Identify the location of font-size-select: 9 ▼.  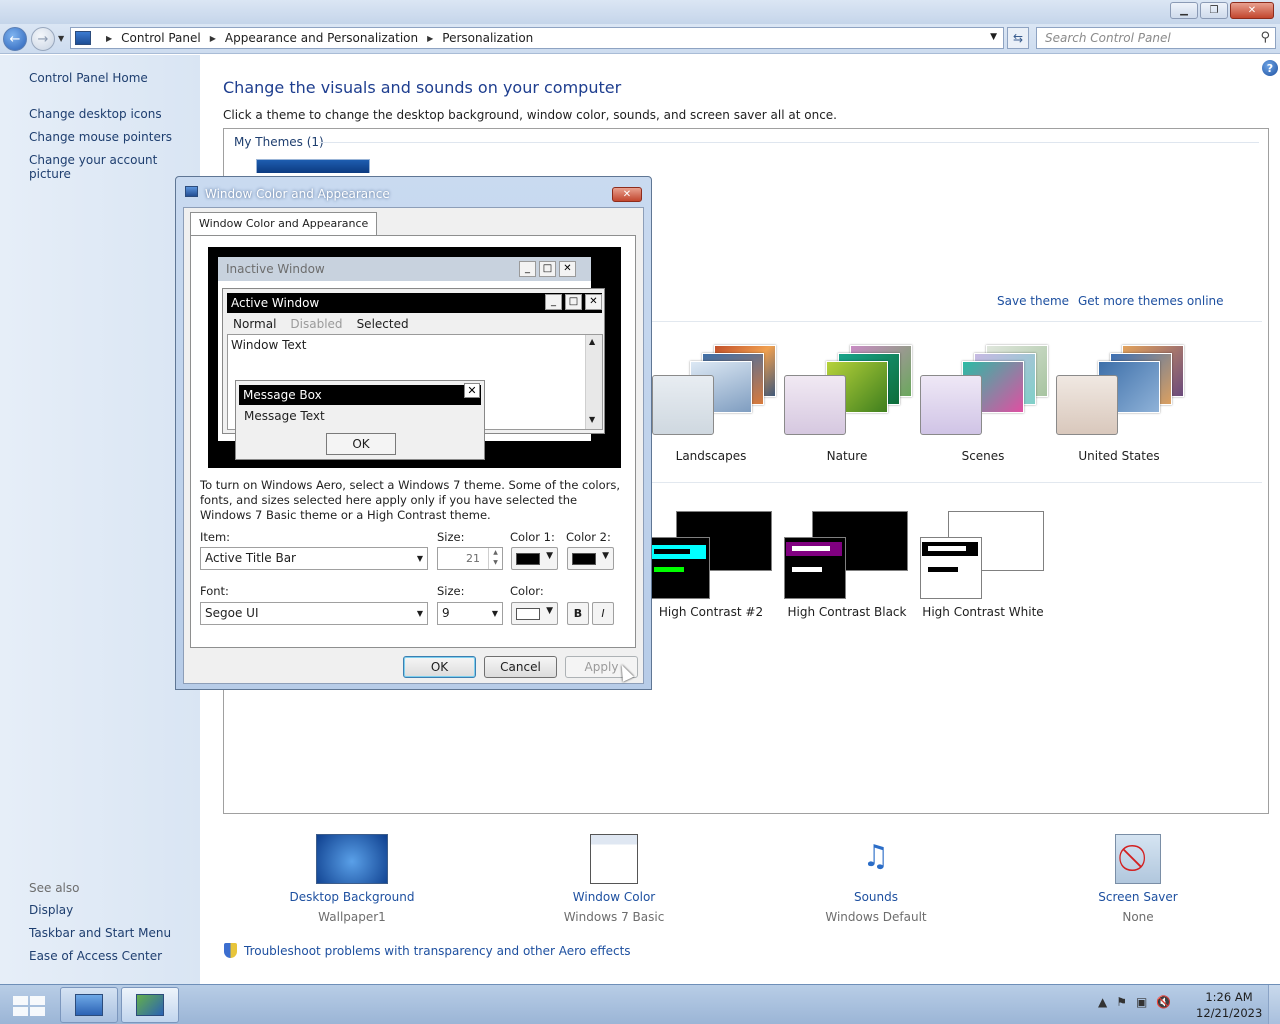
(470, 613).